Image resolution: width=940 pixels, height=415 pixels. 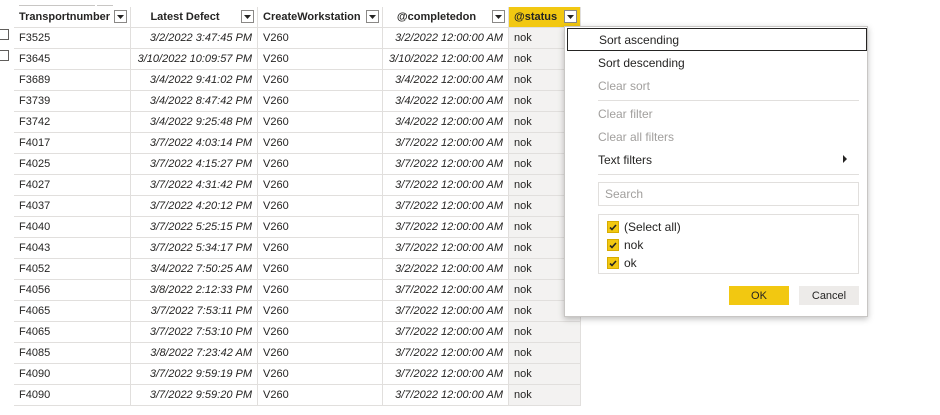 What do you see at coordinates (194, 227) in the screenshot?
I see `cell-latest-defect: 3/7/2022 5:25:15 PM` at bounding box center [194, 227].